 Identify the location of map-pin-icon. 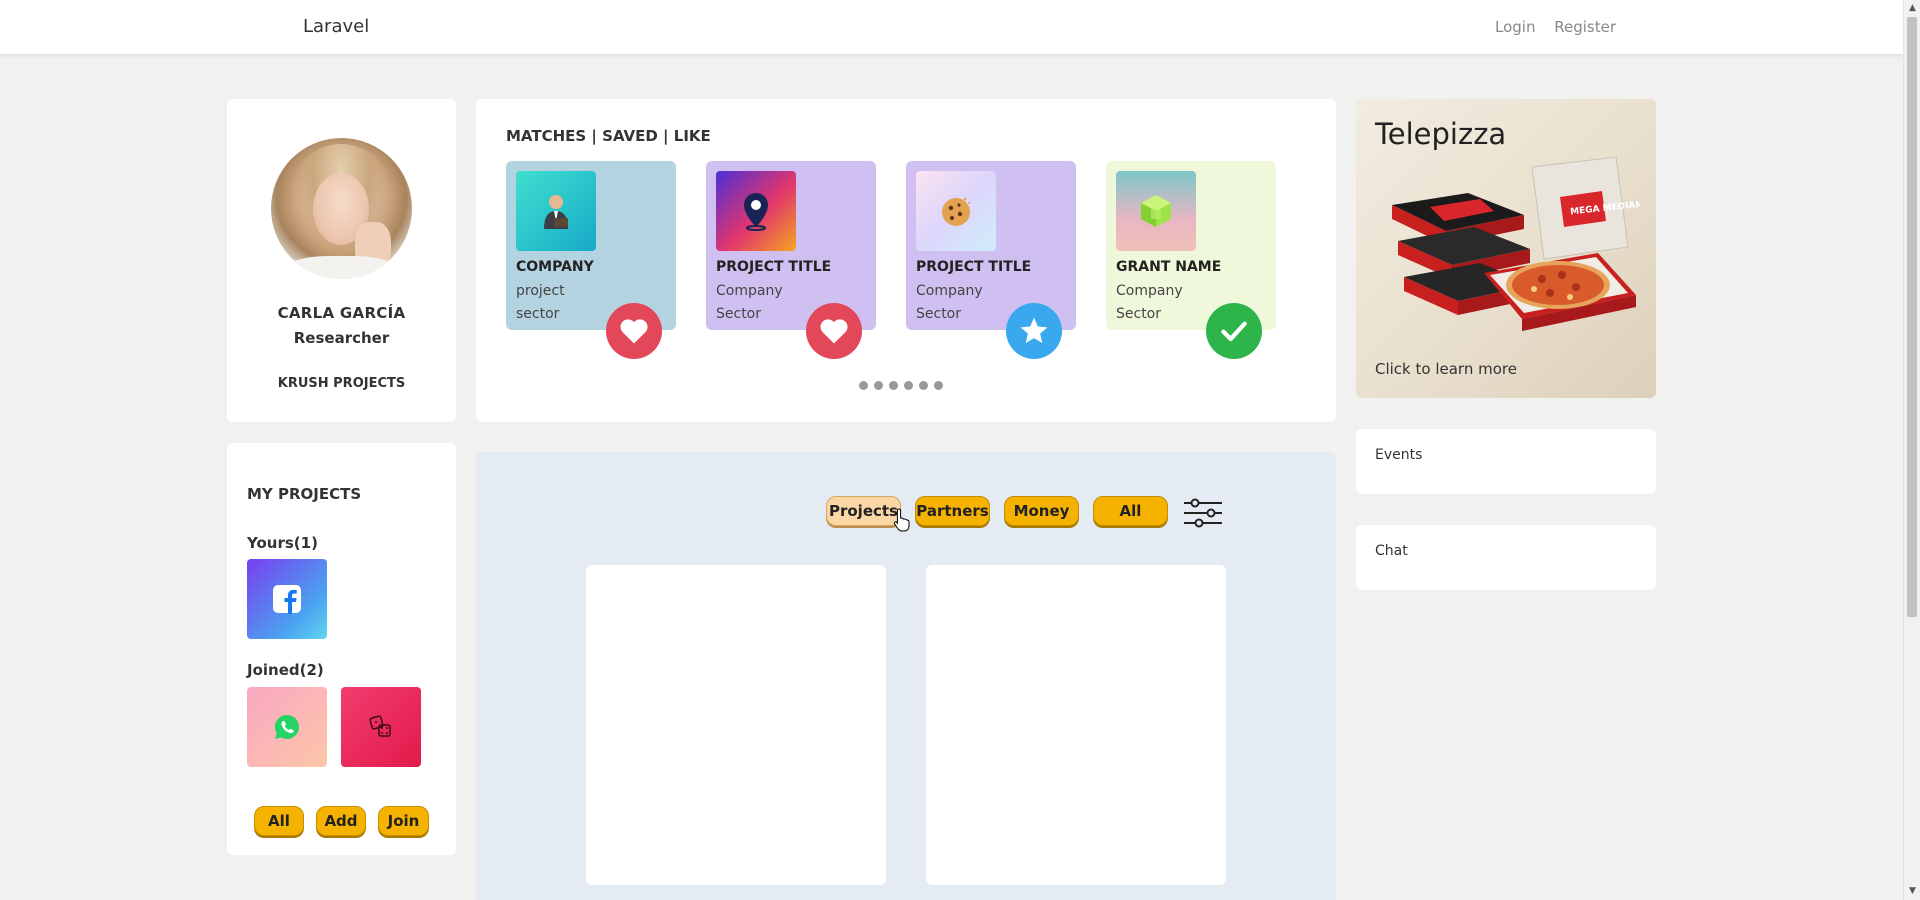
(756, 211).